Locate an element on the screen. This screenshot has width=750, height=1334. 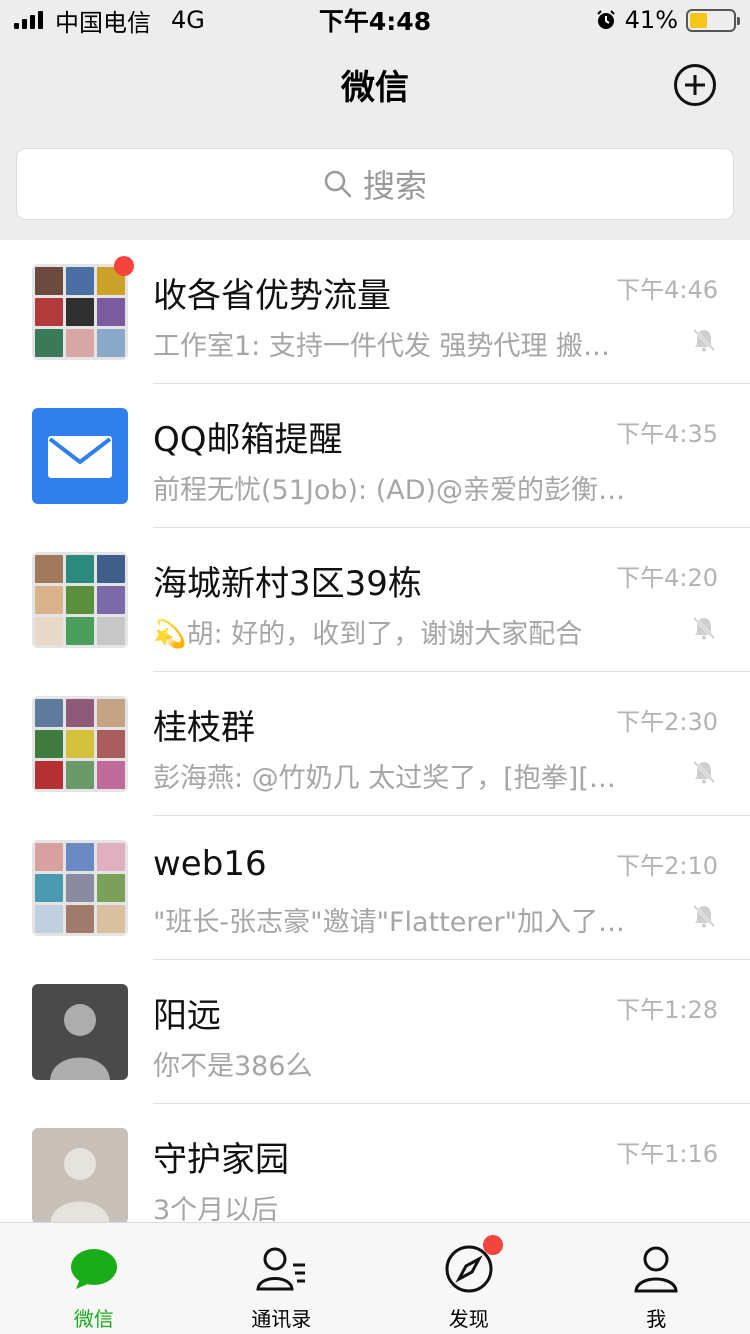
mail-icon is located at coordinates (80, 457).